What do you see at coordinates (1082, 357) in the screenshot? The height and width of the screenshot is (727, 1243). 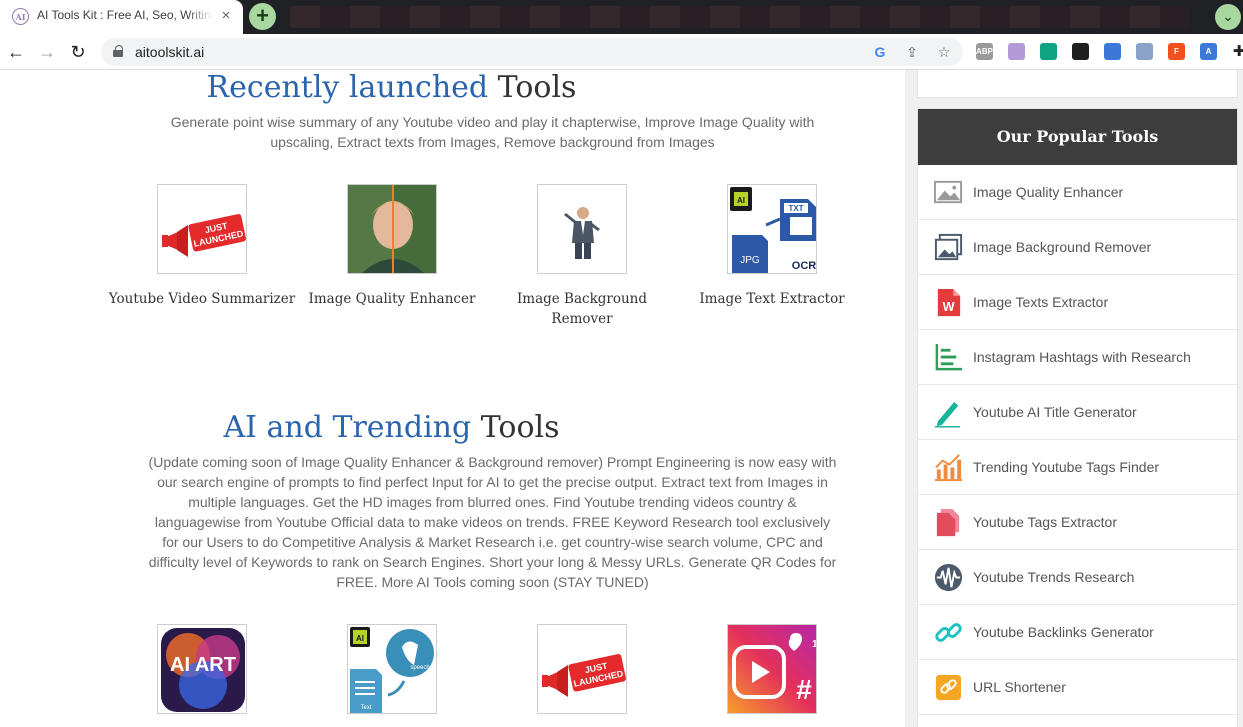 I see `sidebar-item-label: Instagram Hashtags with Research` at bounding box center [1082, 357].